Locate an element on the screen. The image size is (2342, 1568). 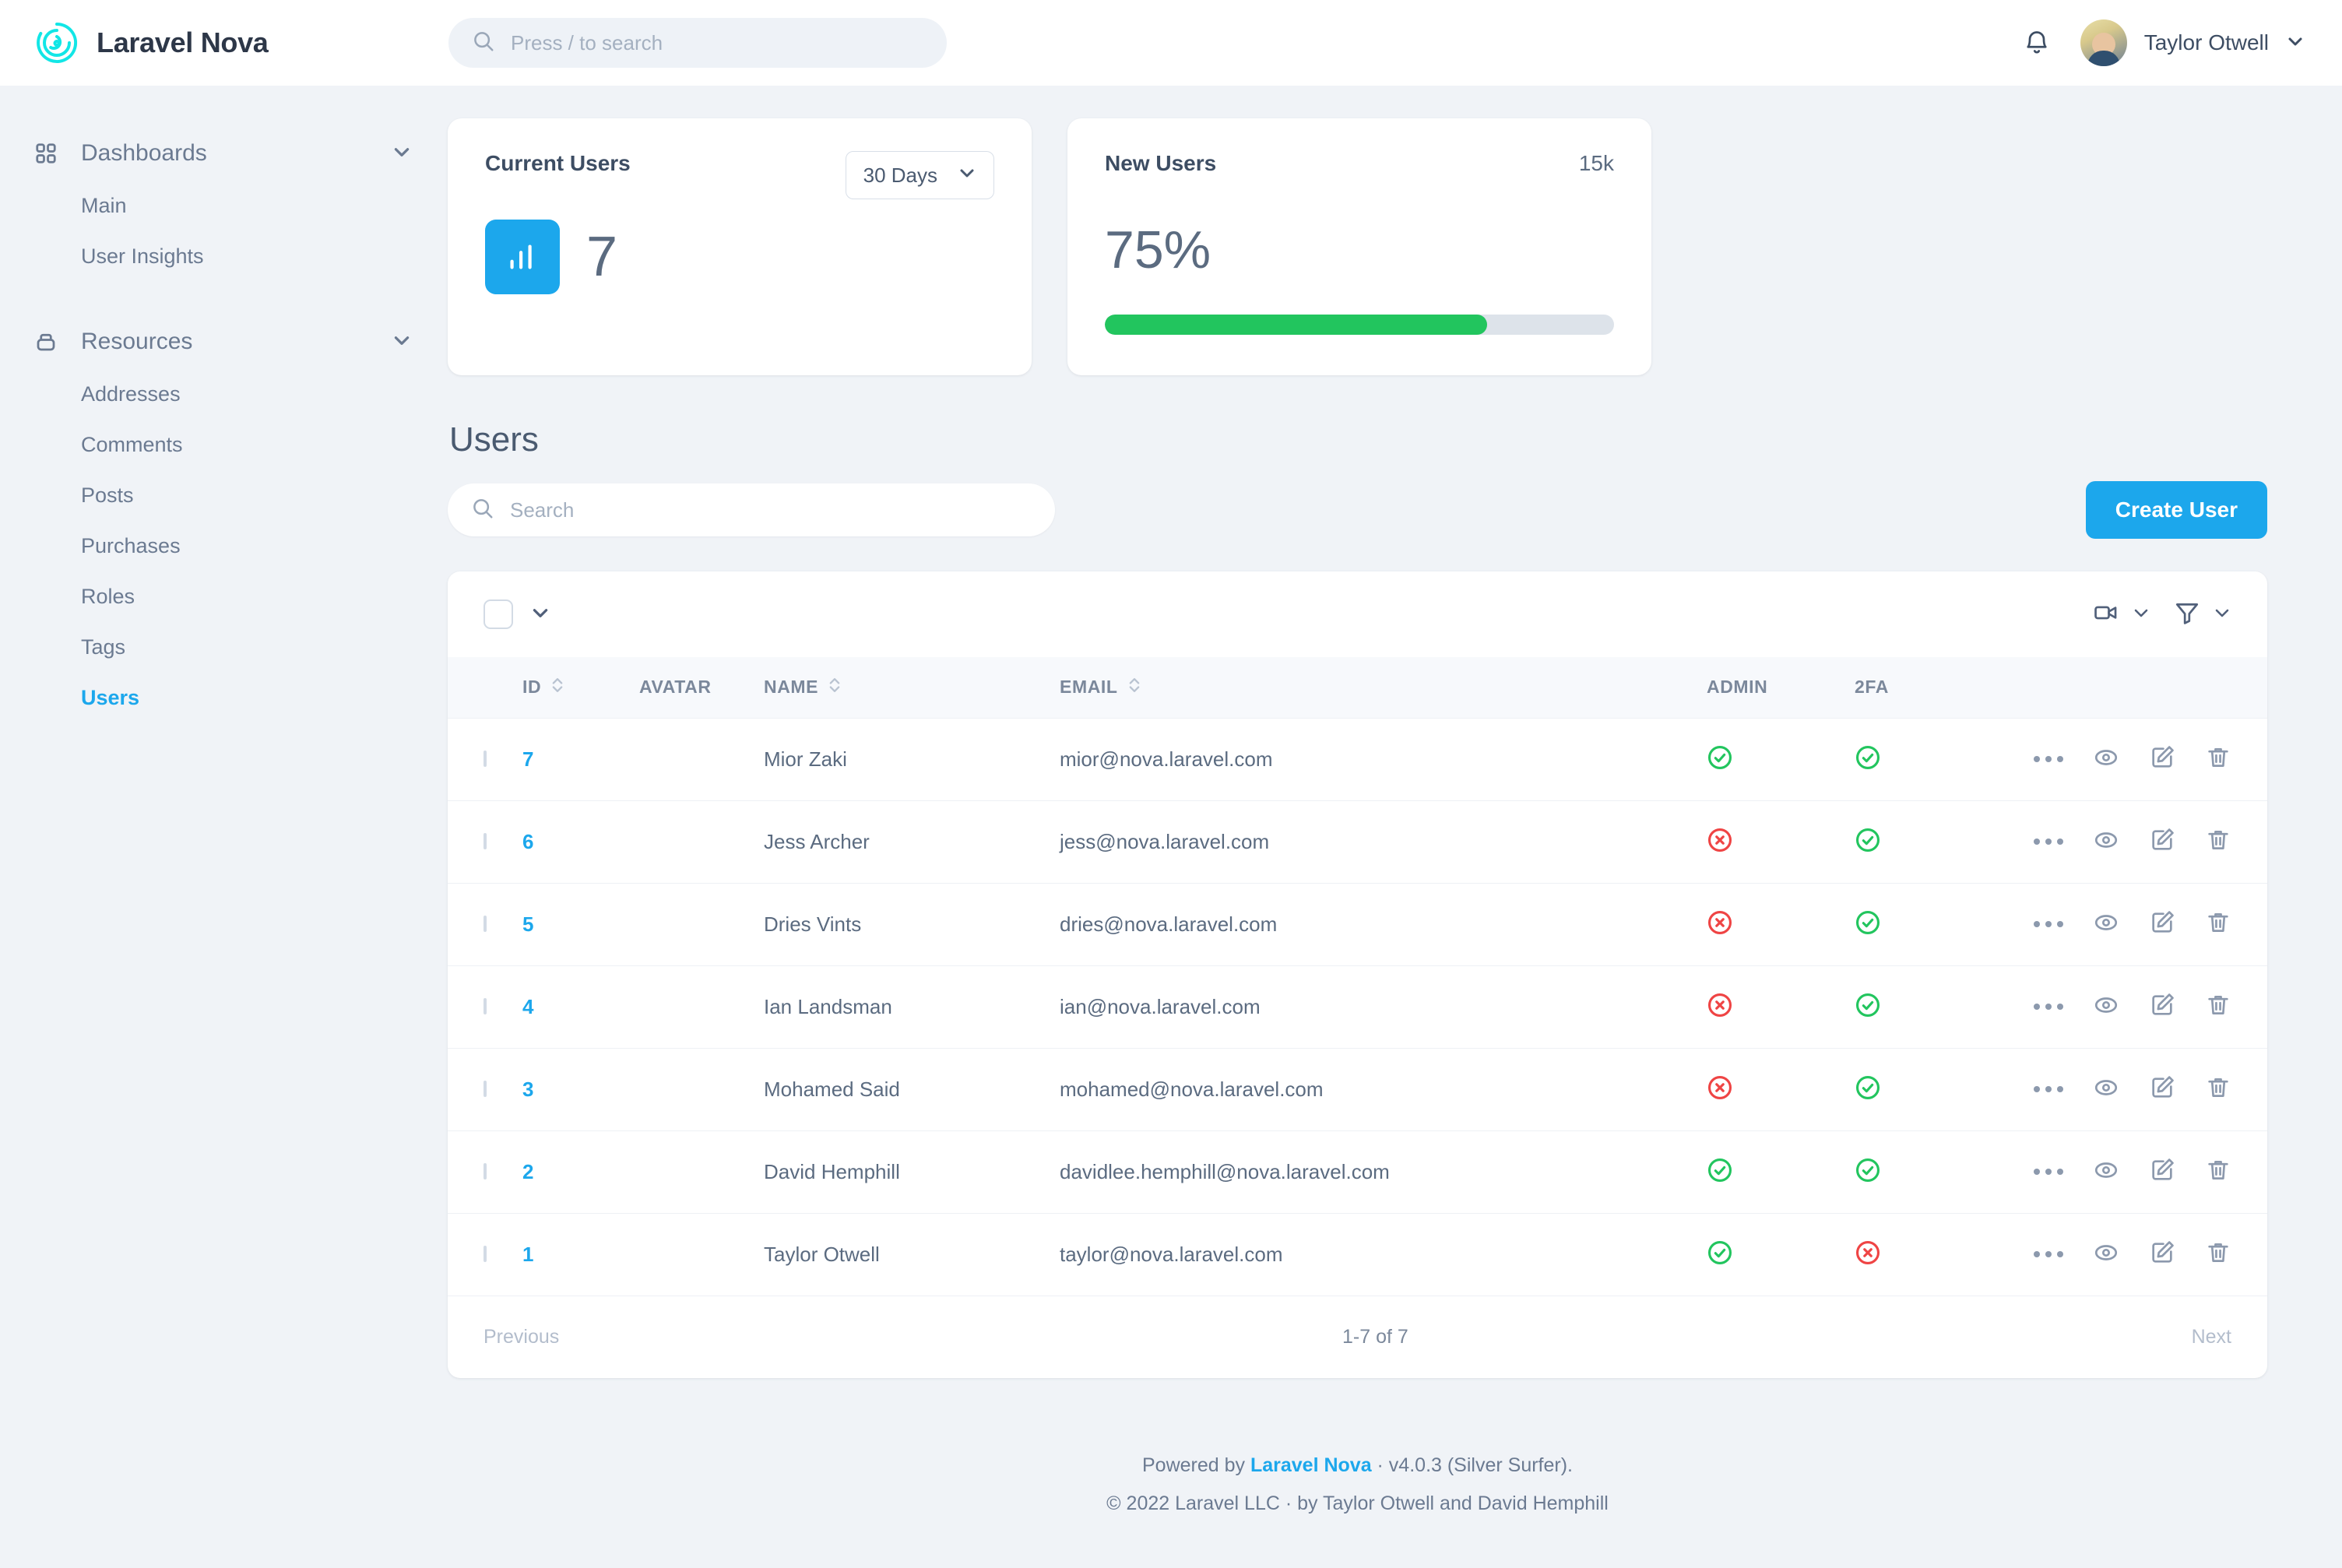
sidebar-group-dashboards: Dashboards is located at coordinates (224, 153).